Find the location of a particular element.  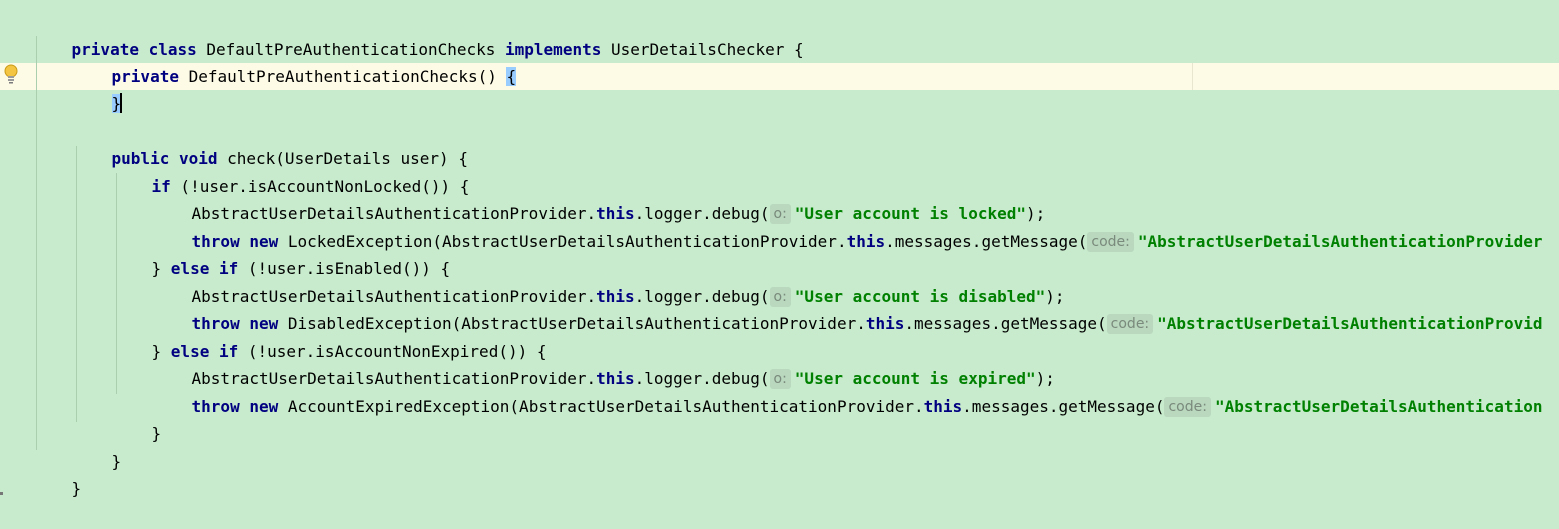

code-line: } else if (!user.isEnabled()) { is located at coordinates (282, 253).